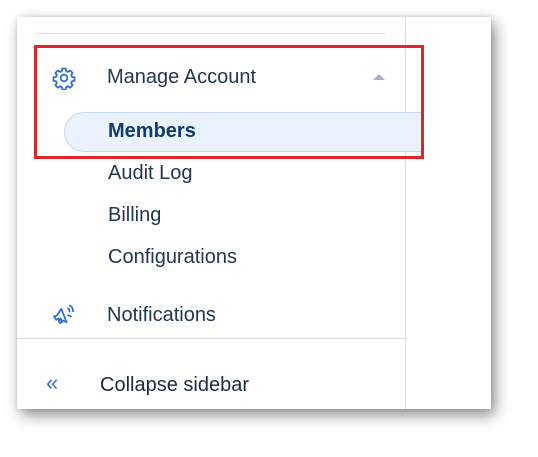  What do you see at coordinates (150, 173) in the screenshot?
I see `sidebar-subitem-audit-log: Audit Log` at bounding box center [150, 173].